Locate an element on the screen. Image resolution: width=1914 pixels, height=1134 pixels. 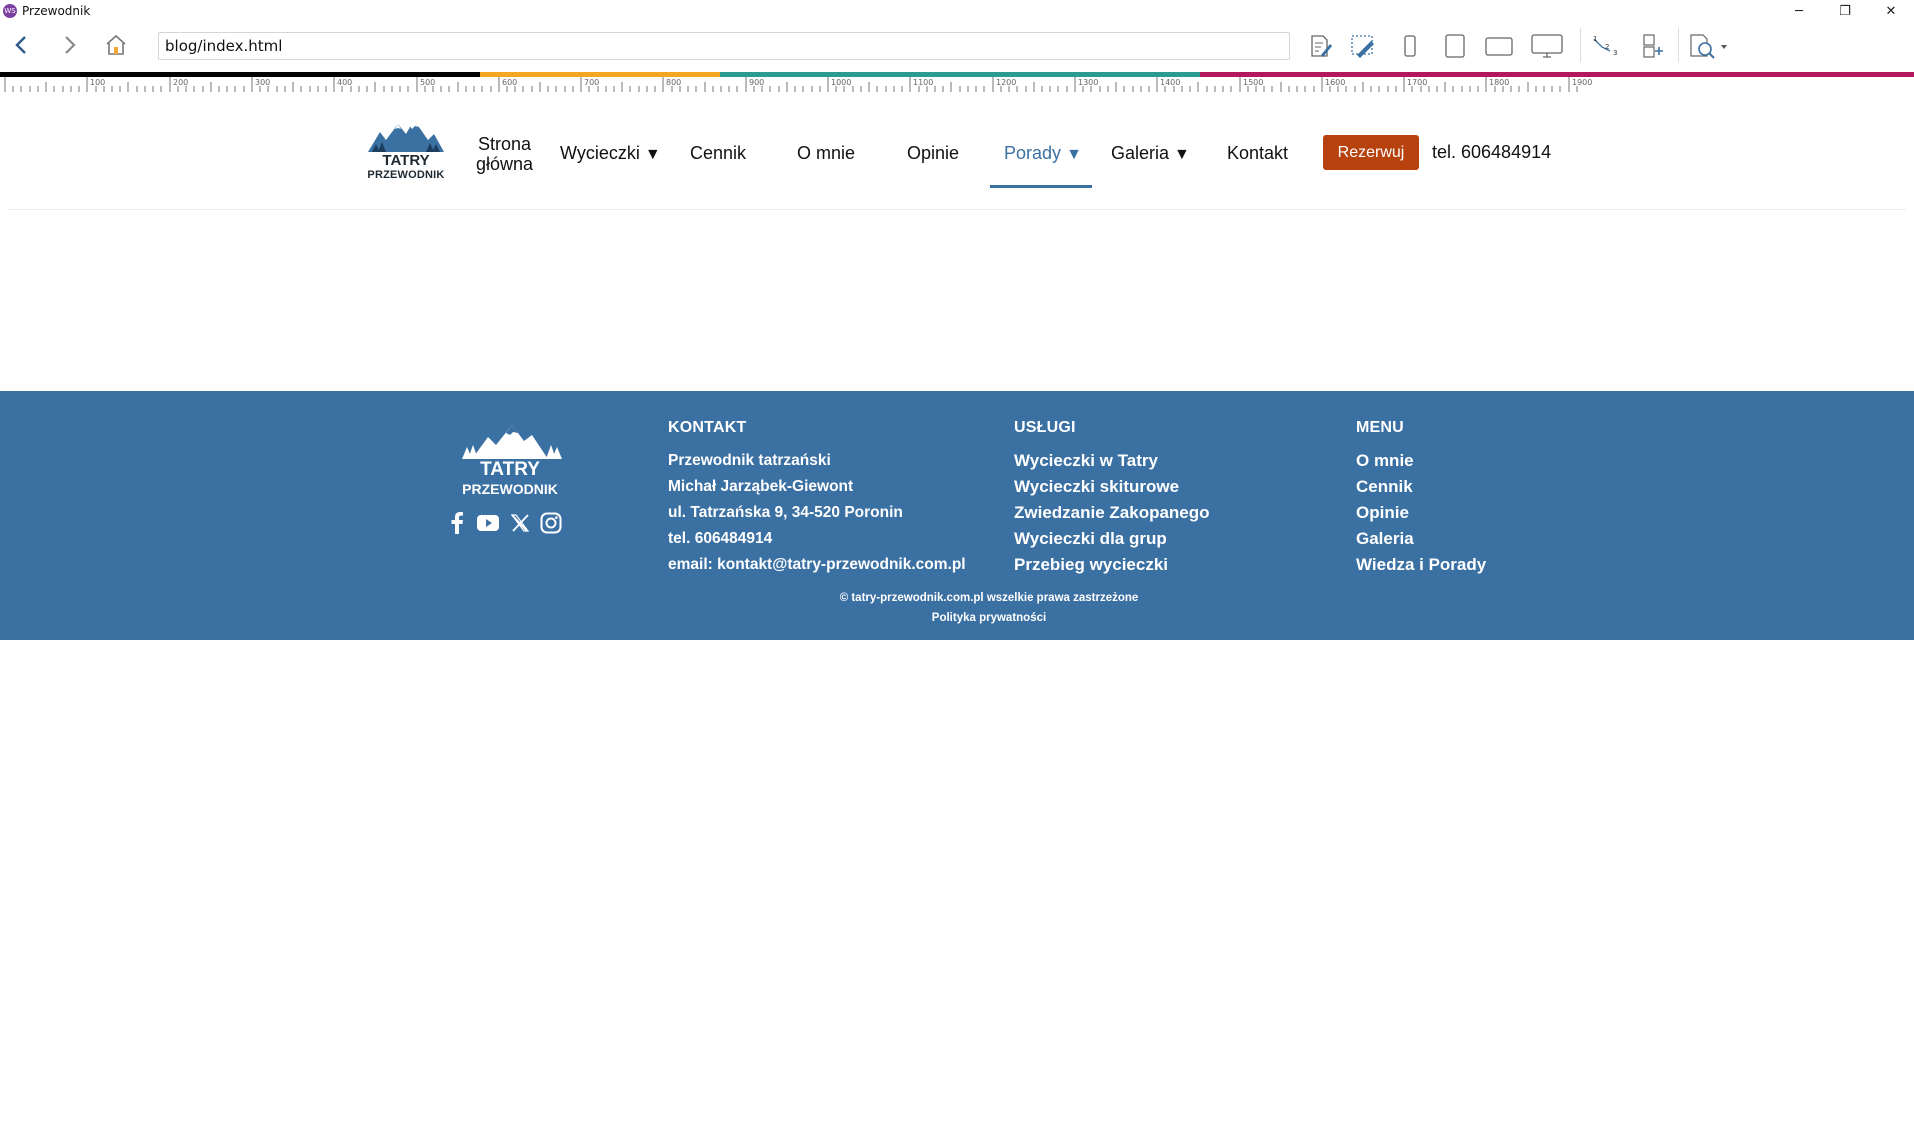
home-icon is located at coordinates (116, 44).